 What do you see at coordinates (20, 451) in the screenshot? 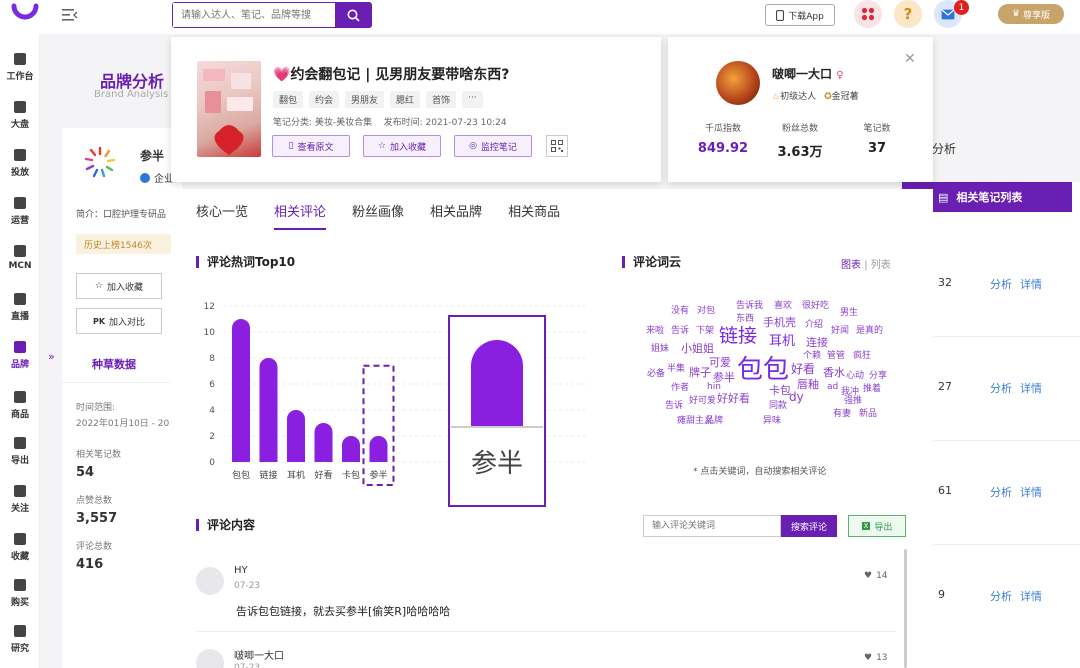
I see `sidebar-item: 导出` at bounding box center [20, 451].